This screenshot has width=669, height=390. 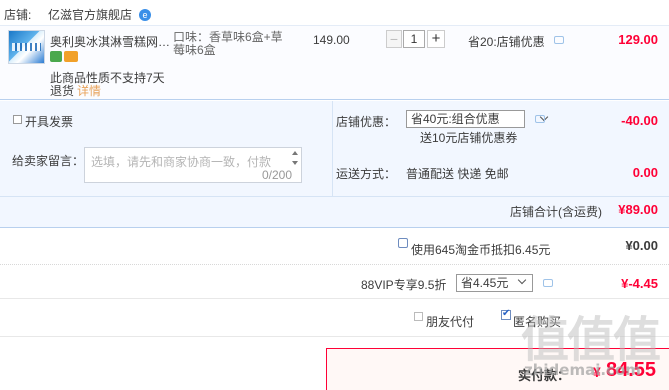 I want to click on card-payment-icon, so click(x=71, y=56).